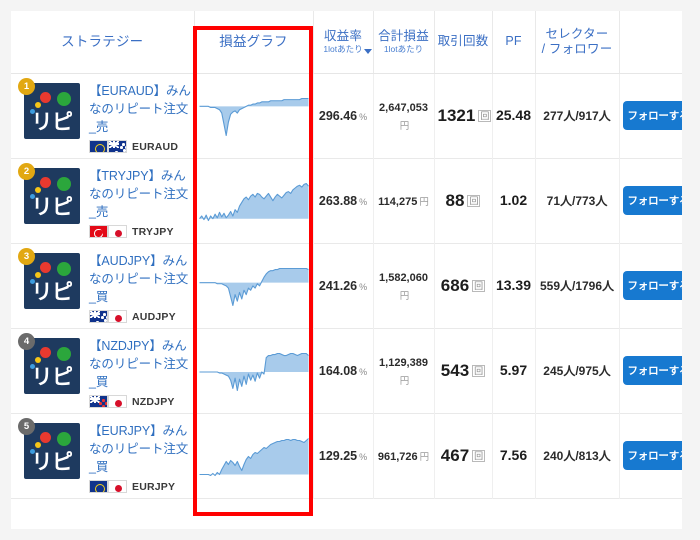 Image resolution: width=700 pixels, height=540 pixels. Describe the element at coordinates (26, 341) in the screenshot. I see `rank-badge: 4` at that location.